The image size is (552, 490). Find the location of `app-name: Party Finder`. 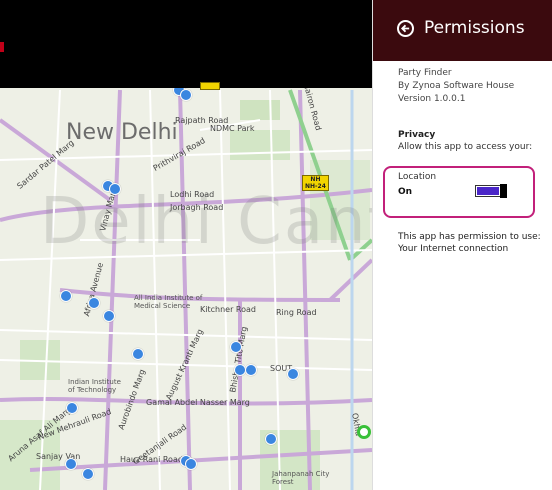

app-name: Party Finder is located at coordinates (425, 73).